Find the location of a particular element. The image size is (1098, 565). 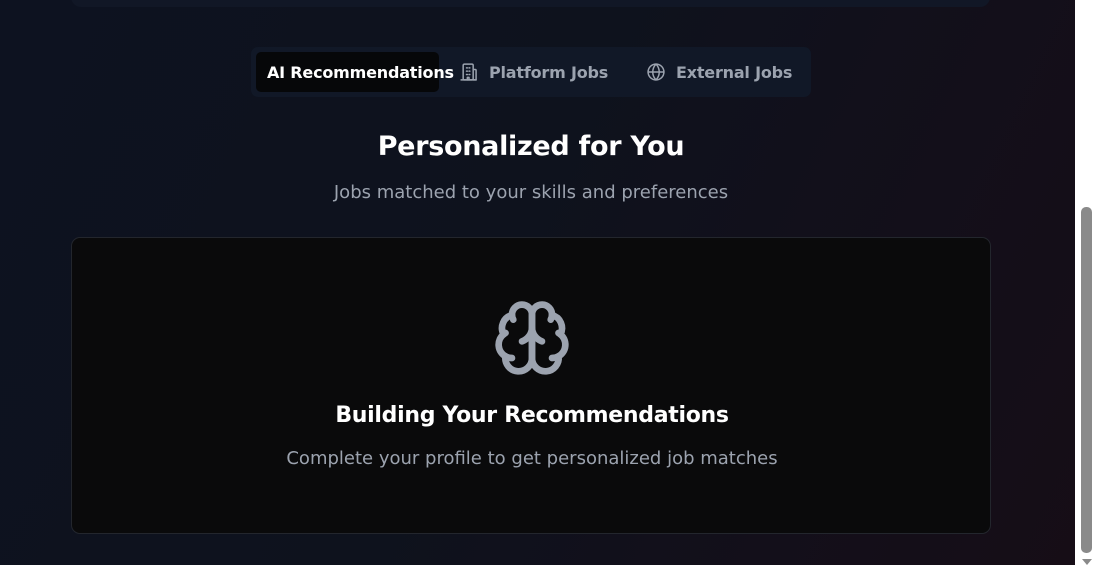

tab-external-jobs: External Jobs is located at coordinates (726, 72).